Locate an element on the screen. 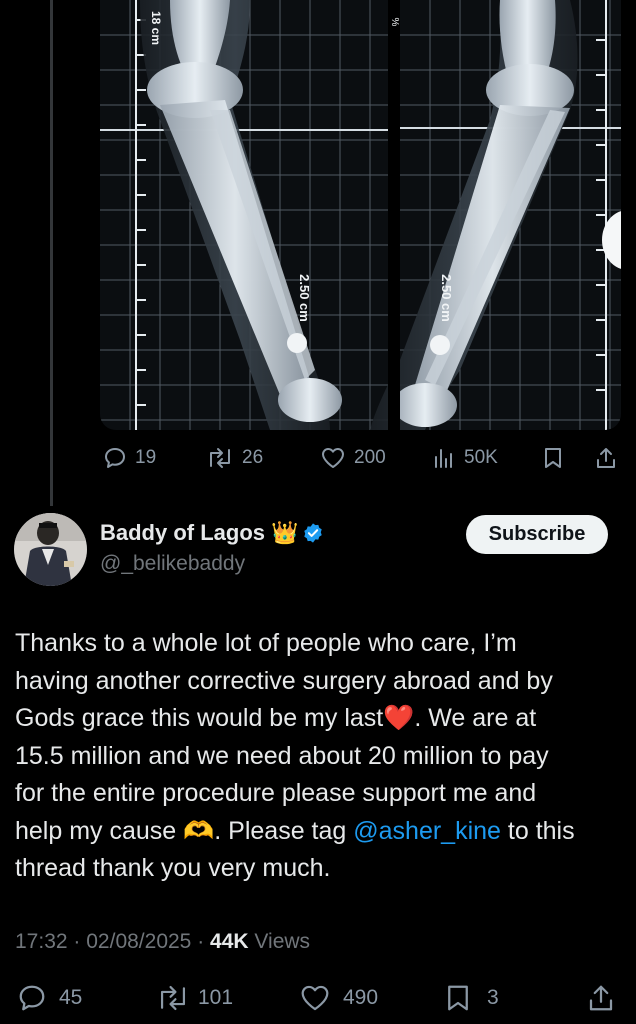 This screenshot has height=1024, width=636. author-display-name: Baddy of Lagos is located at coordinates (182, 533).